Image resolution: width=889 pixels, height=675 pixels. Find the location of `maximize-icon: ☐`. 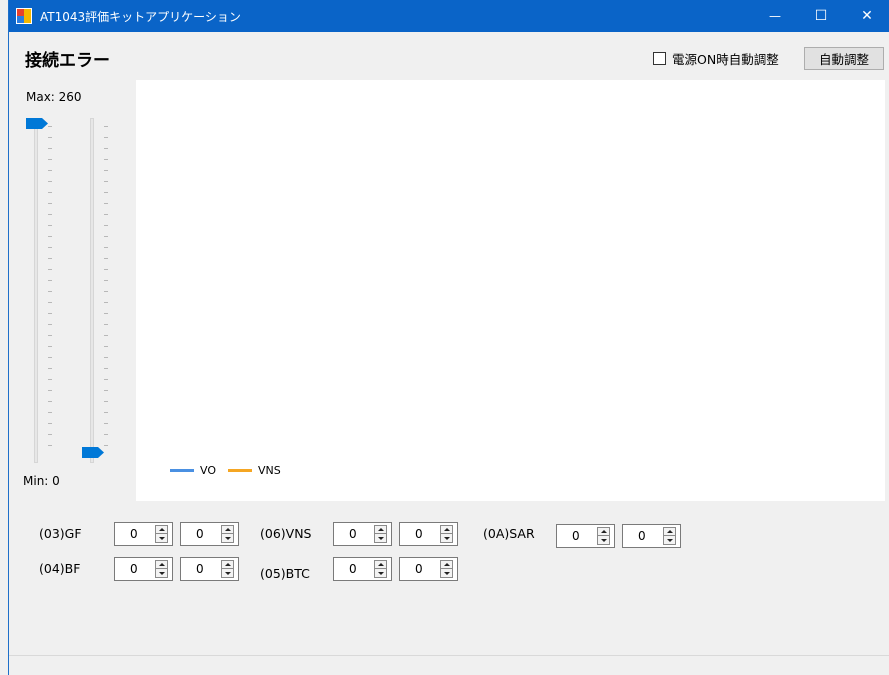

maximize-icon: ☐ is located at coordinates (821, 16).